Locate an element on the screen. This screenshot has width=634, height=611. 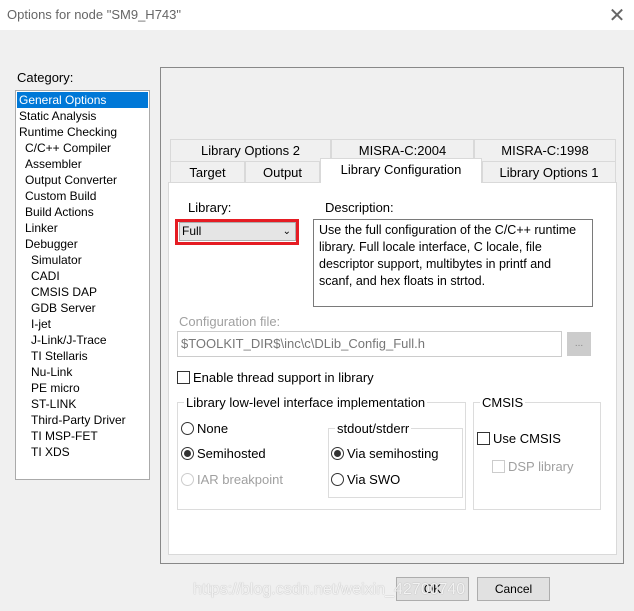
window-title: Options for node "SM9_H743" is located at coordinates (94, 14).